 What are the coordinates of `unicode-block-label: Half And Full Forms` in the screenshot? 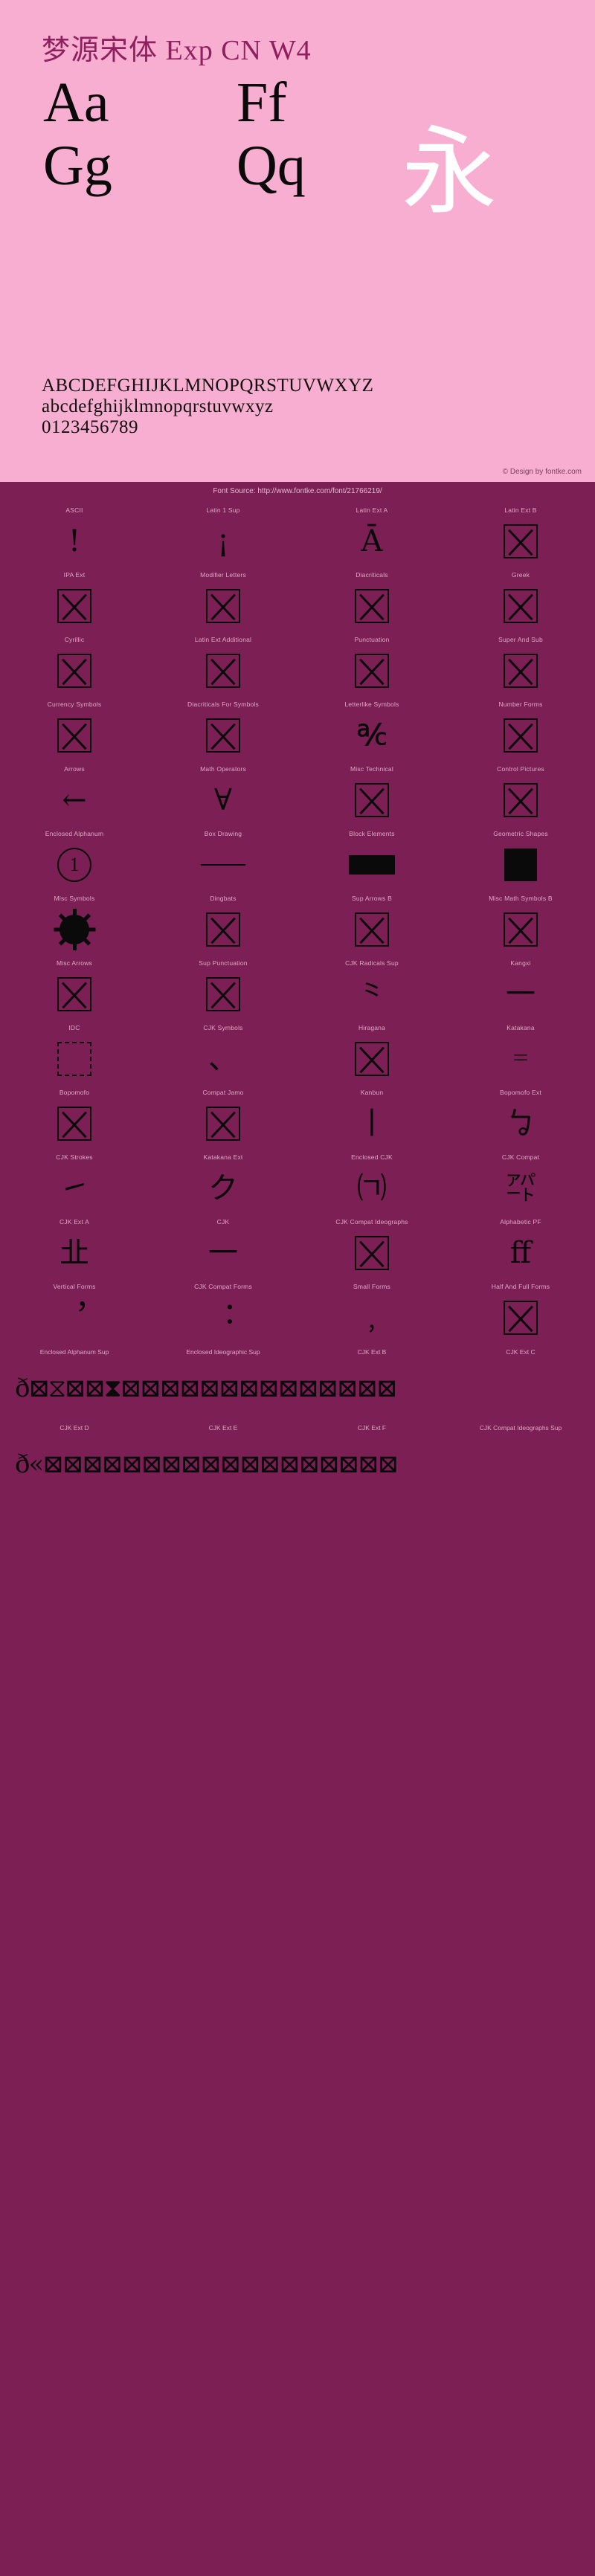 It's located at (521, 1286).